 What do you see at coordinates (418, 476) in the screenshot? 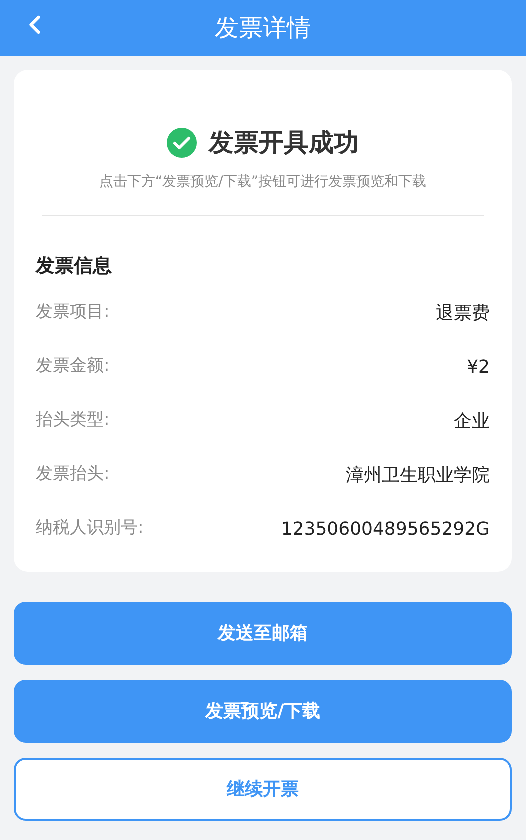
I see `field-value: 漳州卫生职业学院` at bounding box center [418, 476].